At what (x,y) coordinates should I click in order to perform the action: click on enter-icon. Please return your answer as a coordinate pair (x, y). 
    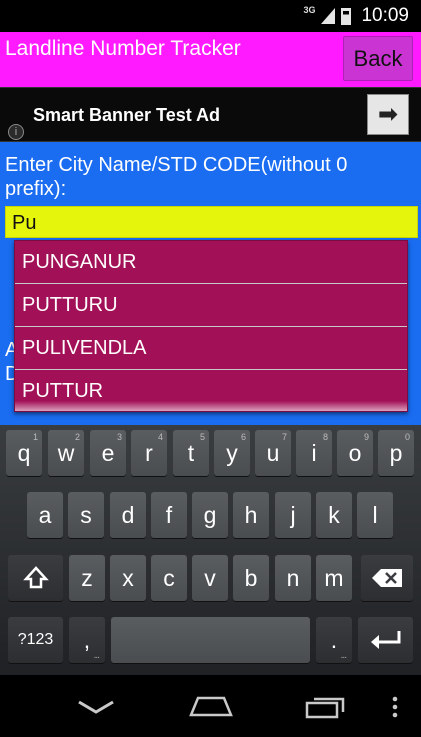
    Looking at the image, I should click on (385, 640).